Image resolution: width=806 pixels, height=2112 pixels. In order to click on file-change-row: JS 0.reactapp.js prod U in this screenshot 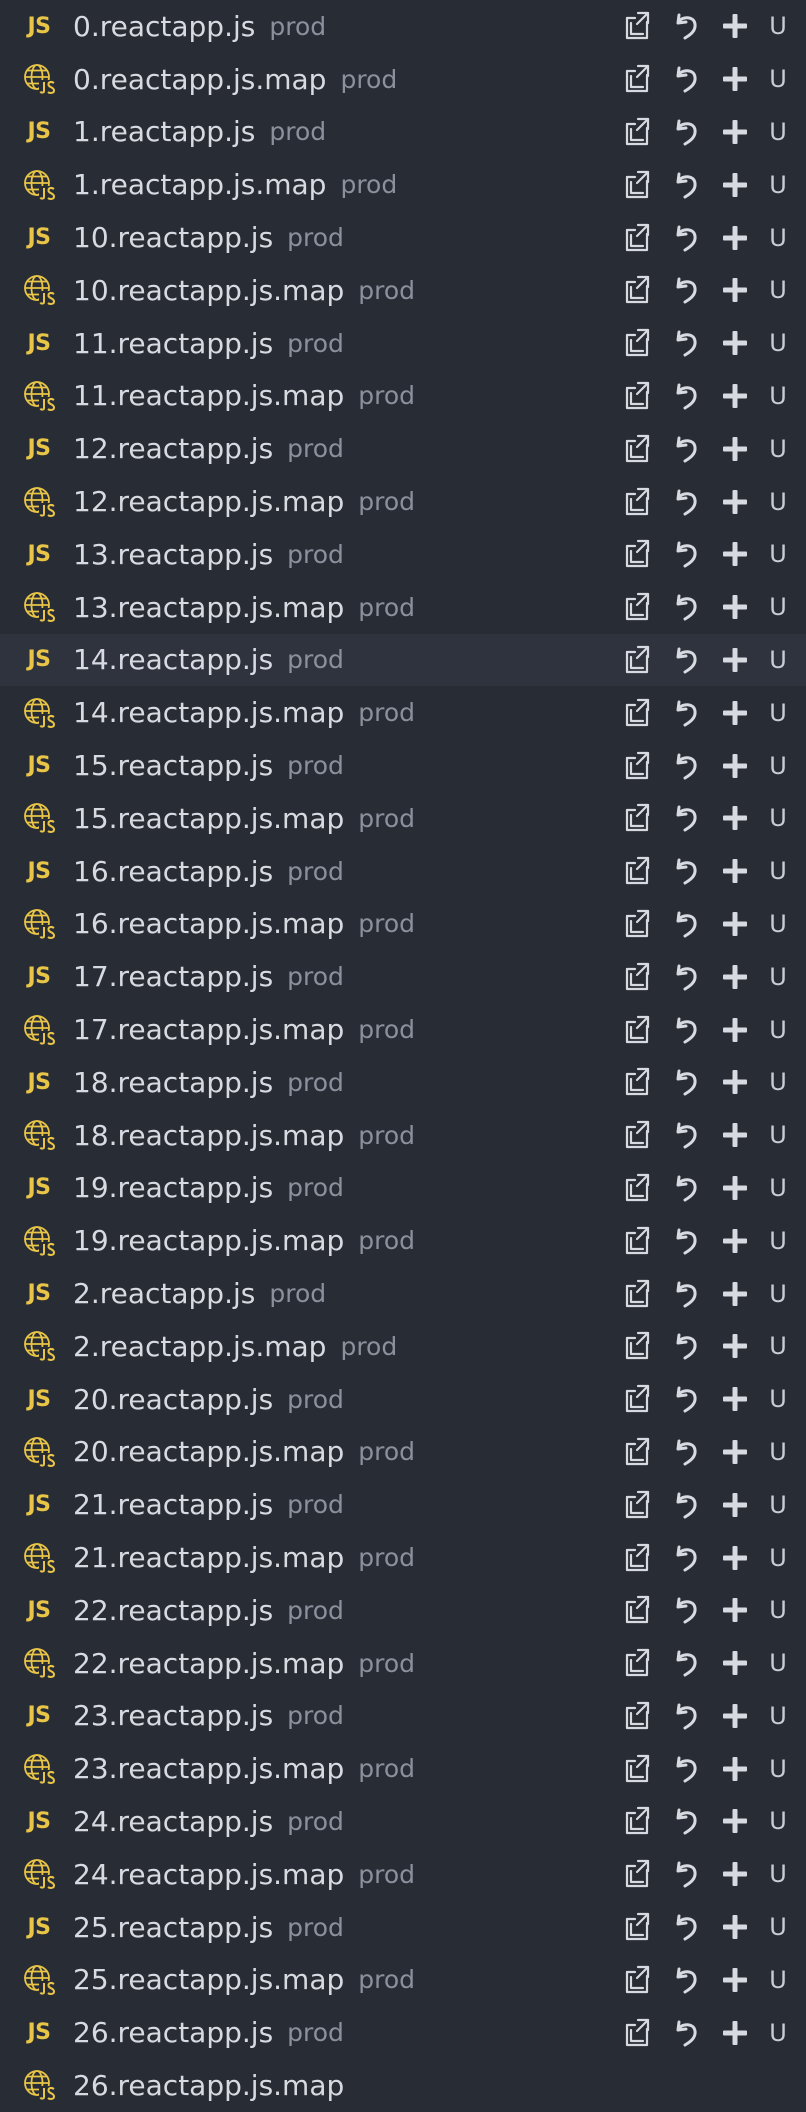, I will do `click(403, 26)`.